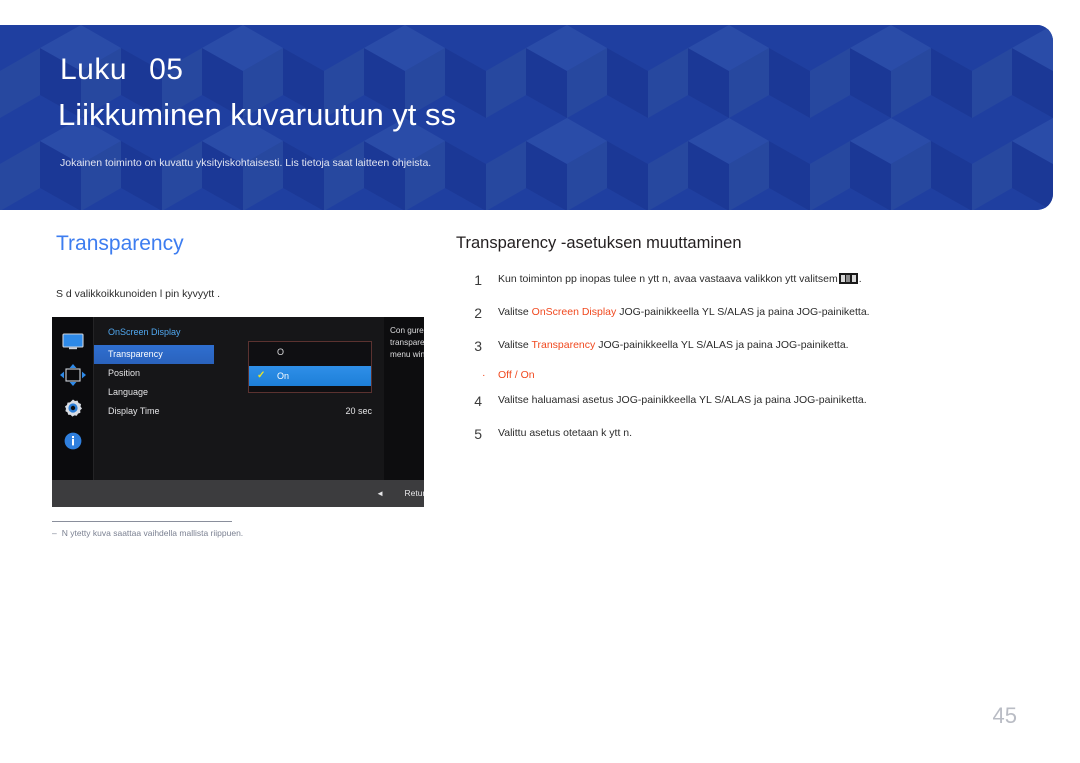 The height and width of the screenshot is (763, 1080). I want to click on footnote-divider, so click(142, 521).